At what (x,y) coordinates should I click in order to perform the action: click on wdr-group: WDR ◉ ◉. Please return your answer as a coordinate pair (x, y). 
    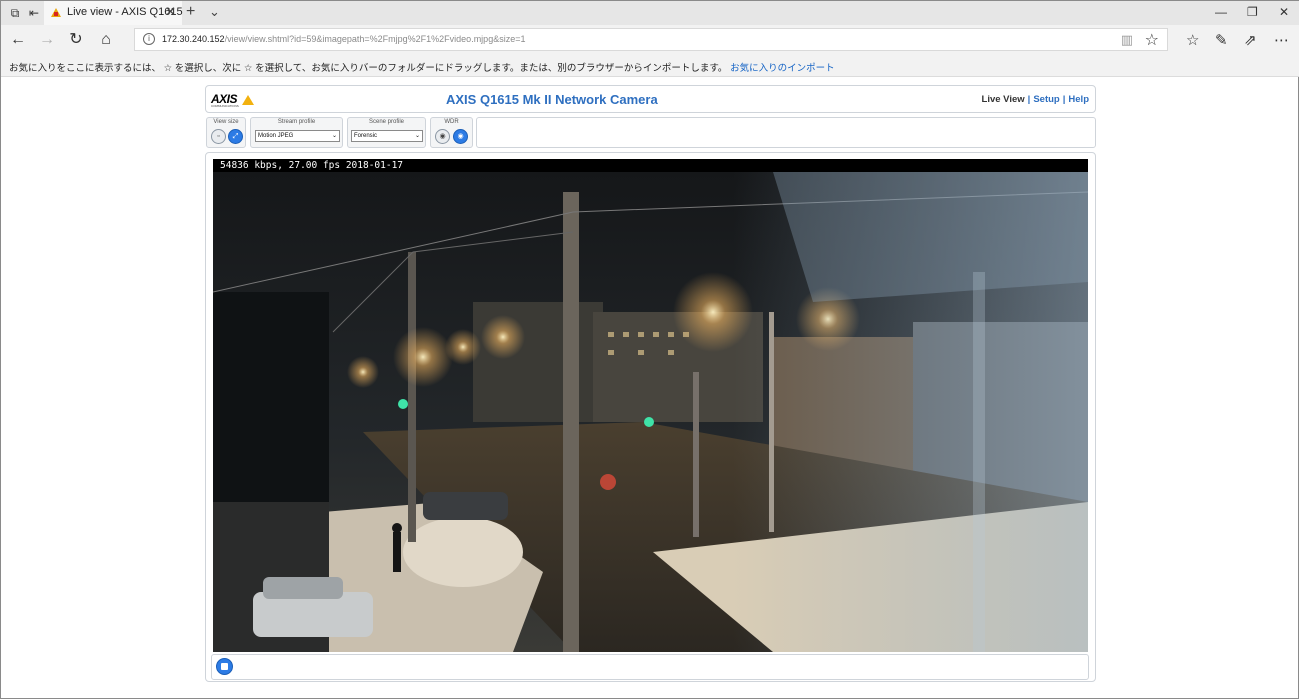
    Looking at the image, I should click on (451, 132).